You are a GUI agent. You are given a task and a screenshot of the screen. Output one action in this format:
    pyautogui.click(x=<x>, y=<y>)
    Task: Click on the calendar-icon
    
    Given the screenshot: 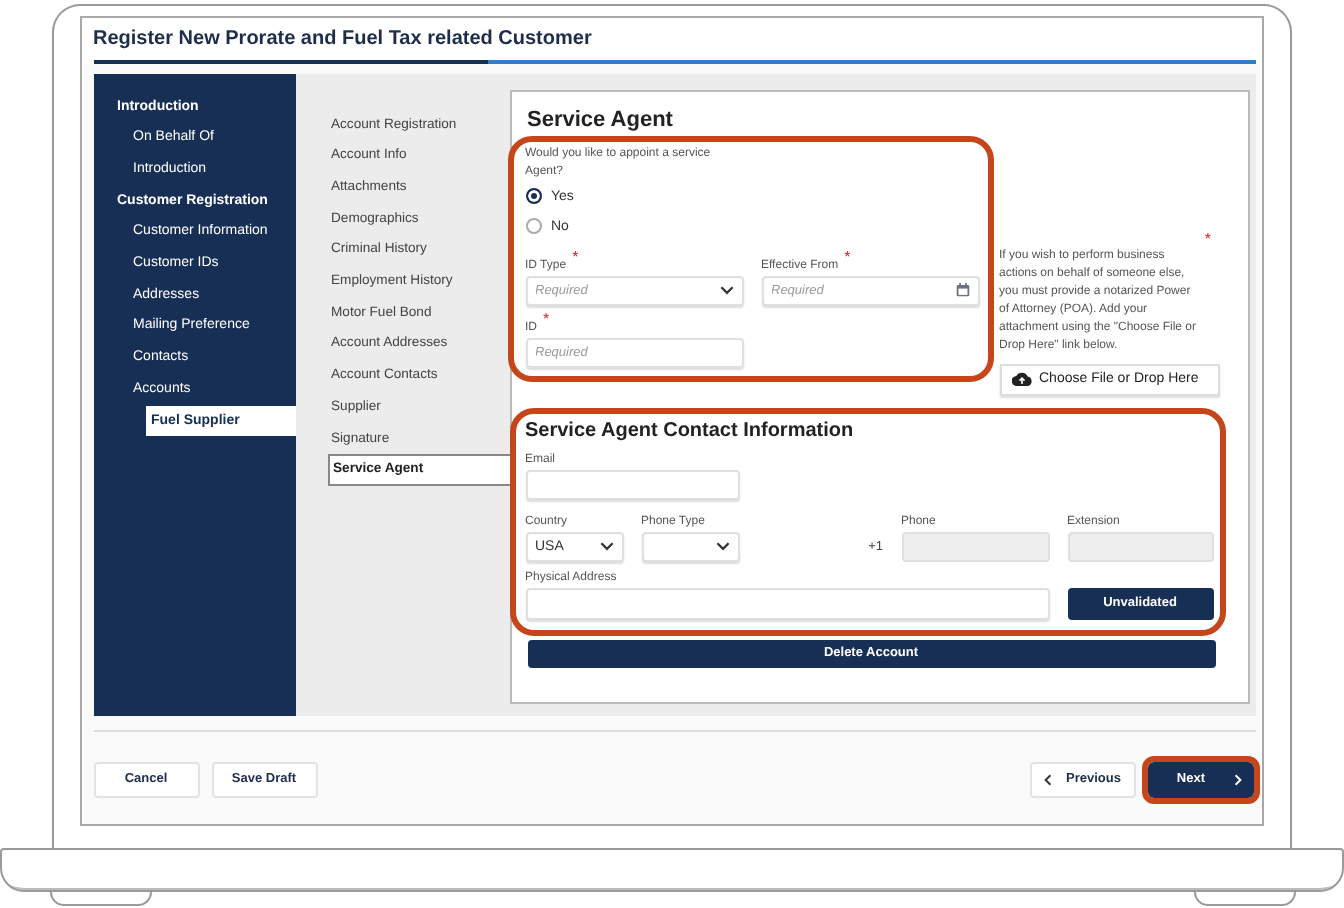 What is the action you would take?
    pyautogui.click(x=962, y=290)
    